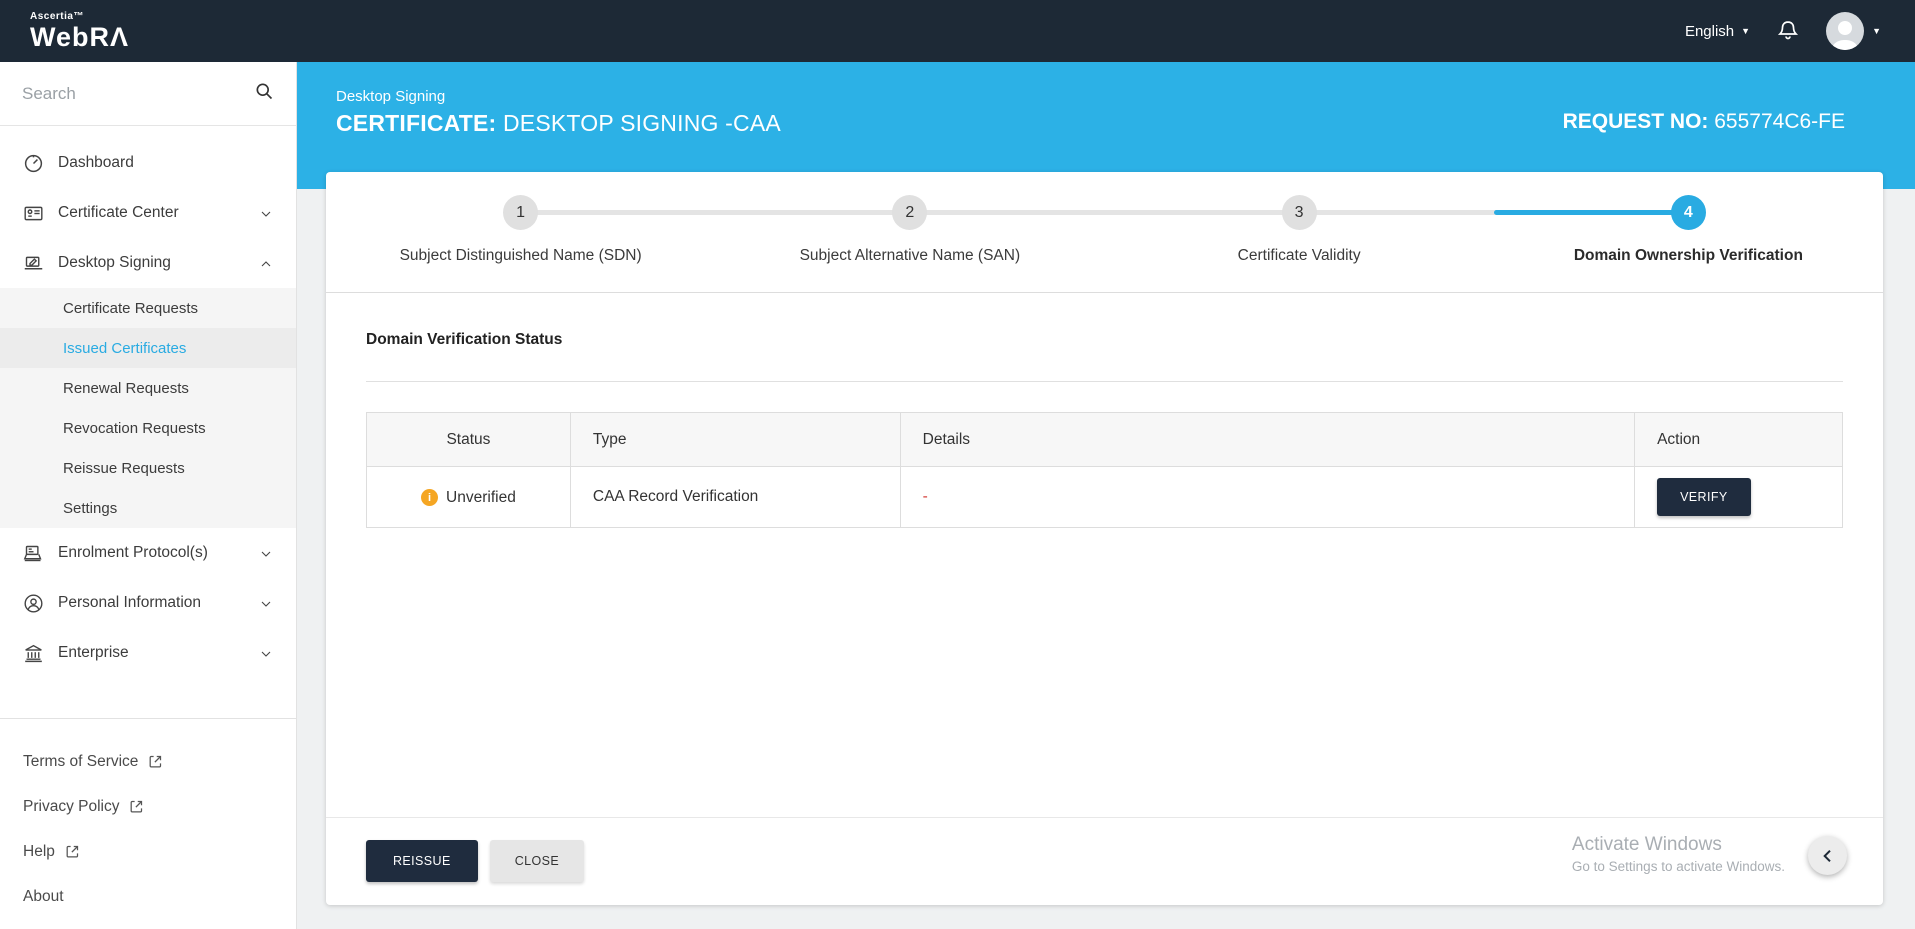  What do you see at coordinates (148, 806) in the screenshot?
I see `privacy-policy-link: Privacy Policy` at bounding box center [148, 806].